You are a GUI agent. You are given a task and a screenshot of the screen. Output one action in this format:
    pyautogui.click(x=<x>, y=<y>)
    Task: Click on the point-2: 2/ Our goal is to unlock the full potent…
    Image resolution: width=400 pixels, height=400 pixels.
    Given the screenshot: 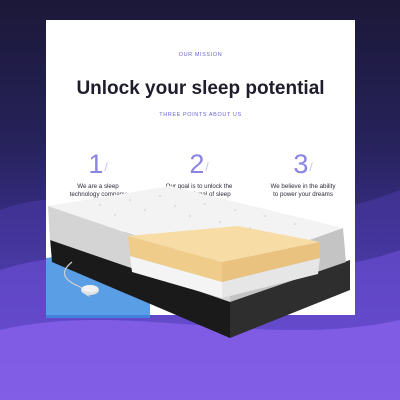 What is the action you would take?
    pyautogui.click(x=199, y=173)
    